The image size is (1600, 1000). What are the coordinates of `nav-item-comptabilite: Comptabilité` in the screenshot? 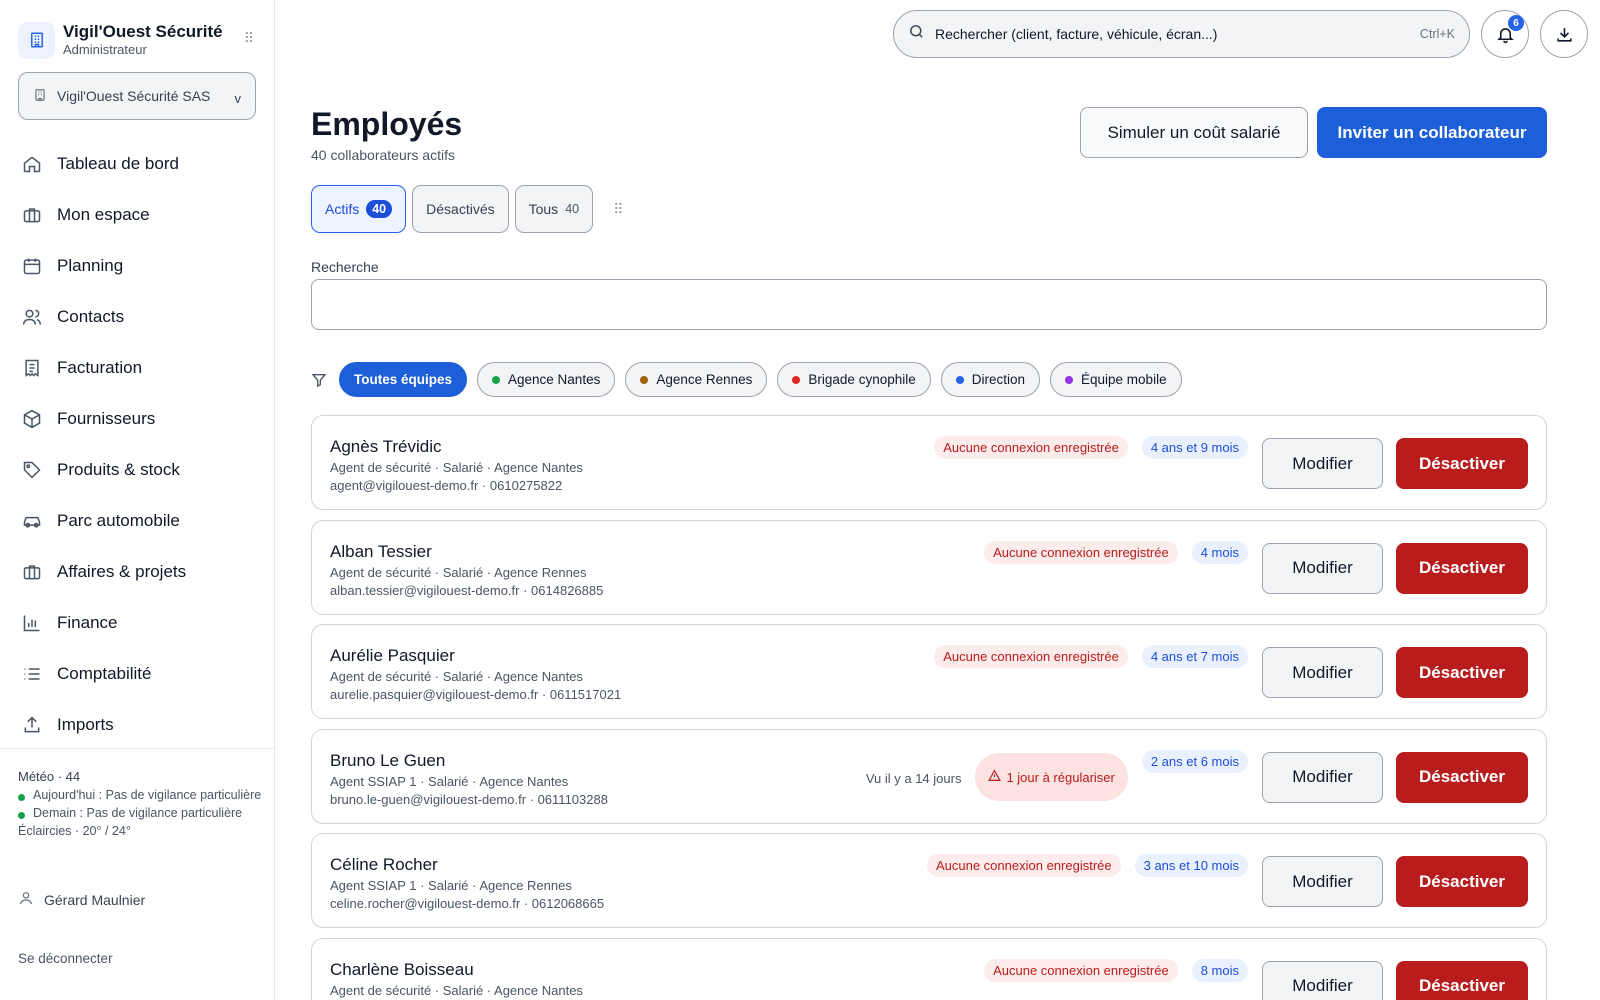 It's located at (137, 673).